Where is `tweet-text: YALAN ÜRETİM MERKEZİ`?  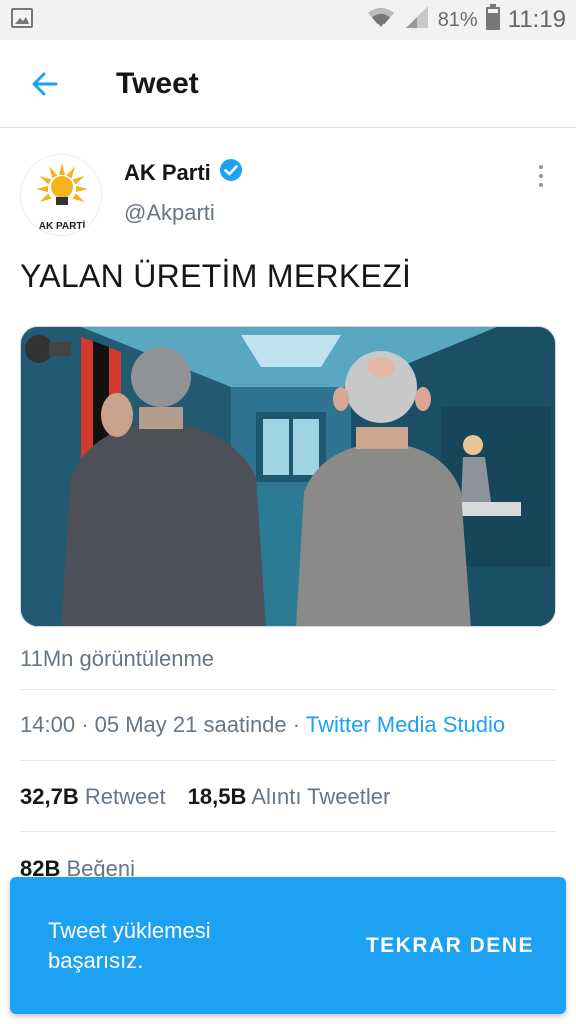
tweet-text: YALAN ÜRETİM MERKEZİ is located at coordinates (216, 276).